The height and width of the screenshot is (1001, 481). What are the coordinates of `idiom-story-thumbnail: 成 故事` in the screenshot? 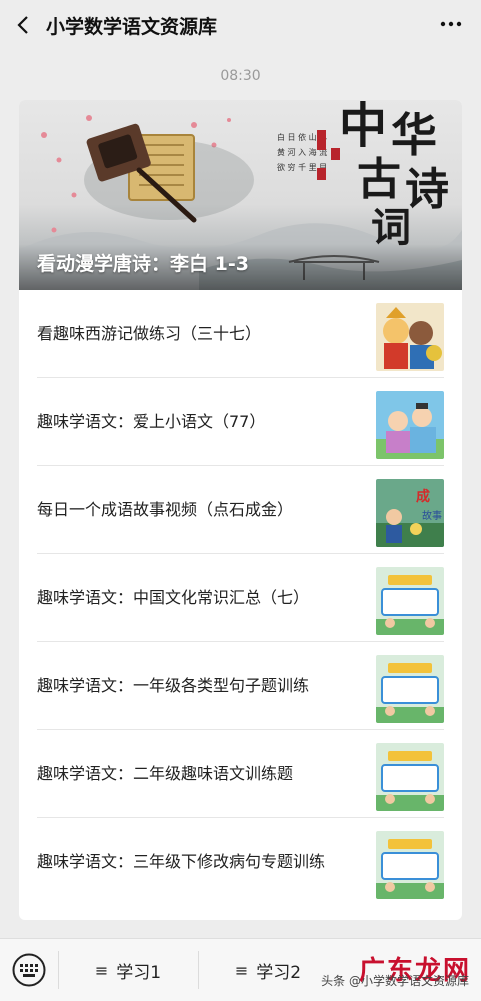 It's located at (410, 513).